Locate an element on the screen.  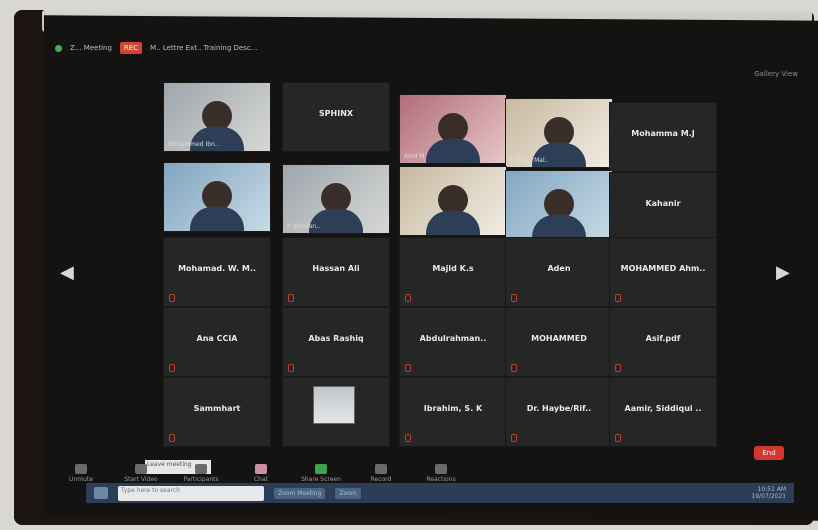
recording-badge: REC is located at coordinates (131, 48).